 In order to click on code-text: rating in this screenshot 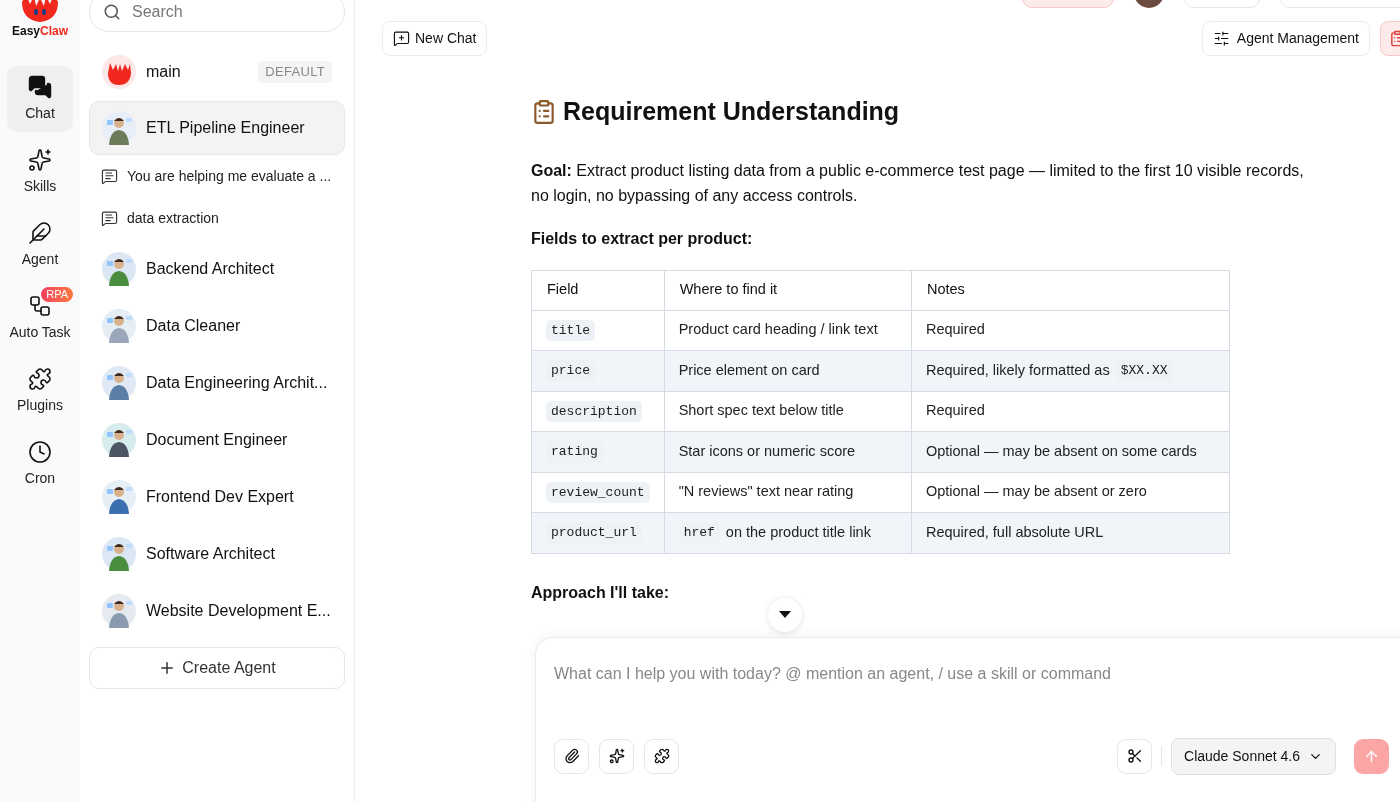, I will do `click(574, 452)`.